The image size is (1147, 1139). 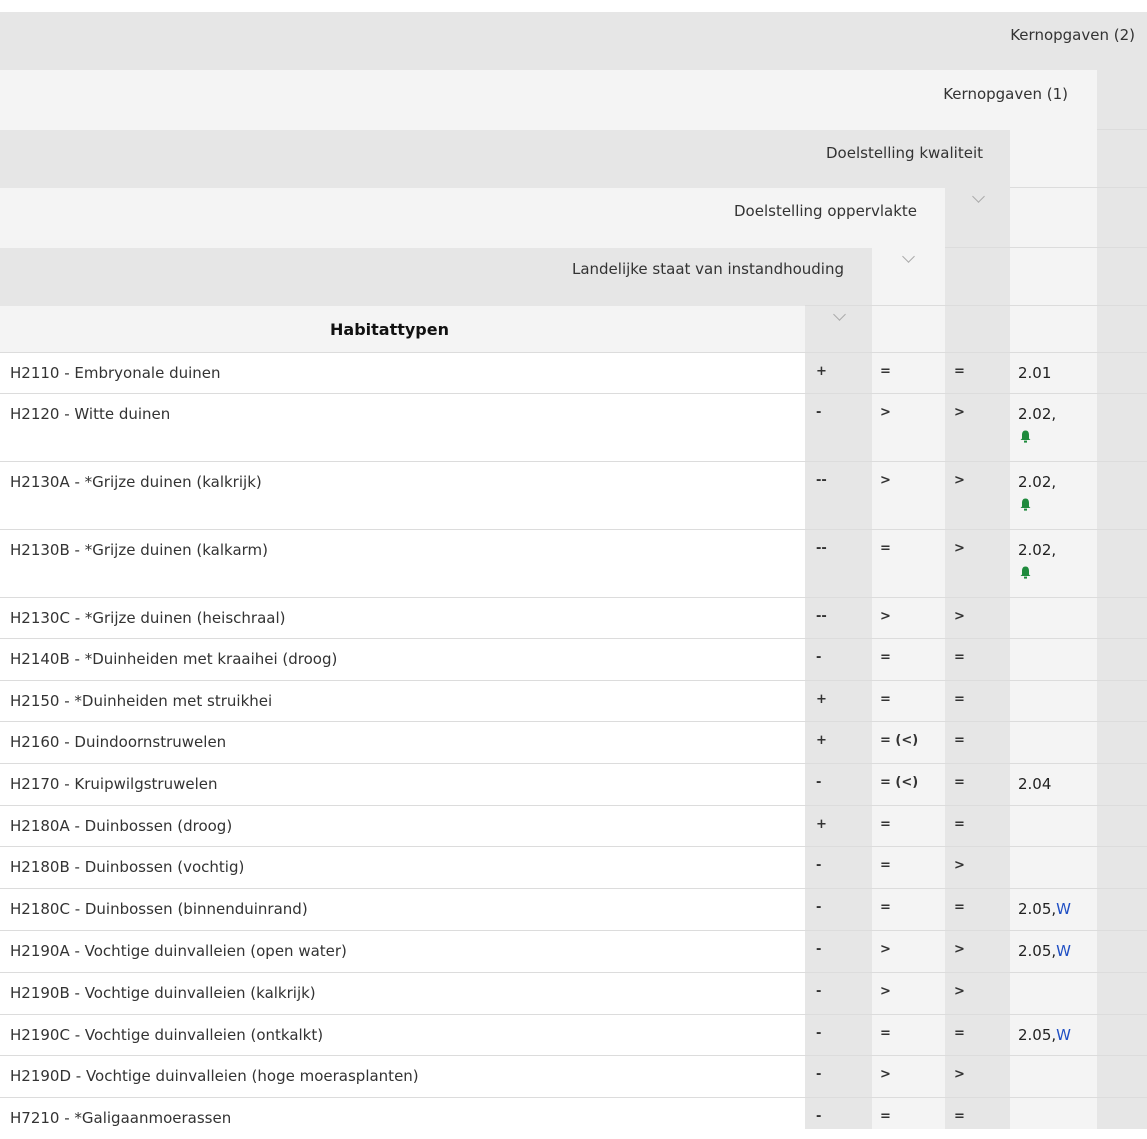 I want to click on habitat-name: H2130A - *Grijze duinen (kalkrijk), so click(x=136, y=482).